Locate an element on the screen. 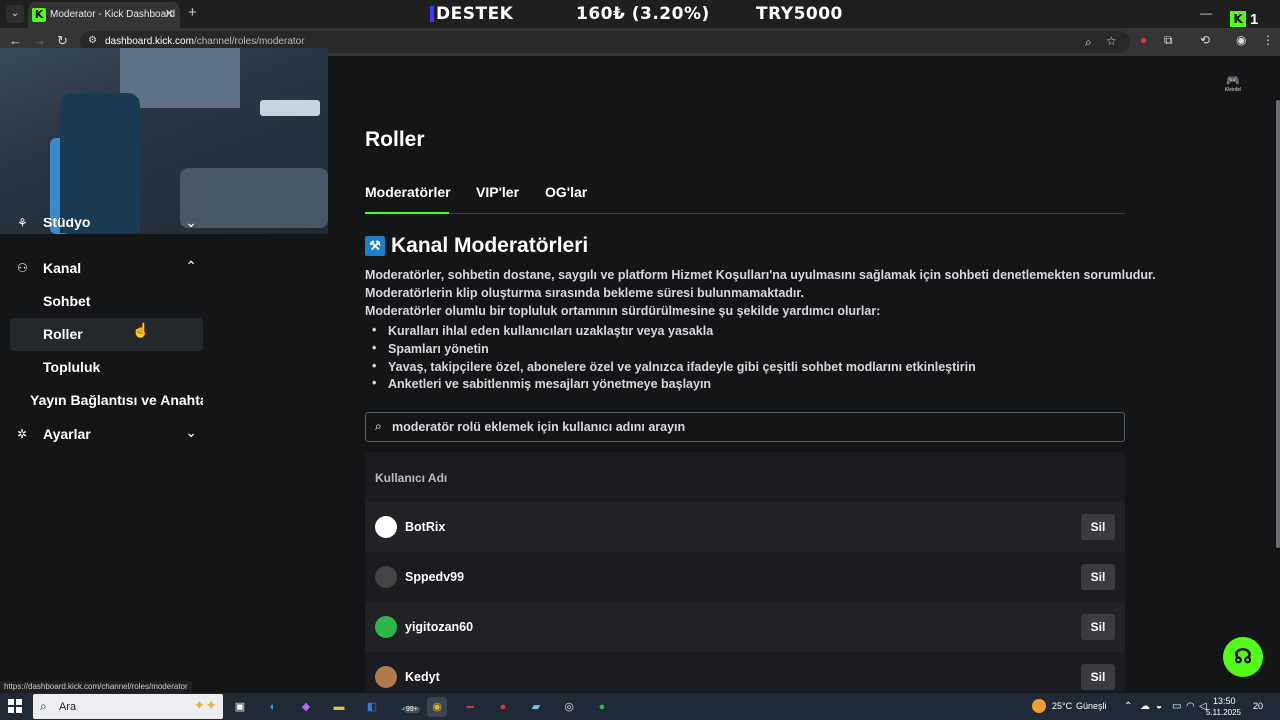  role-tabs: Moderatörler VIP'ler OG'lar is located at coordinates (745, 199).